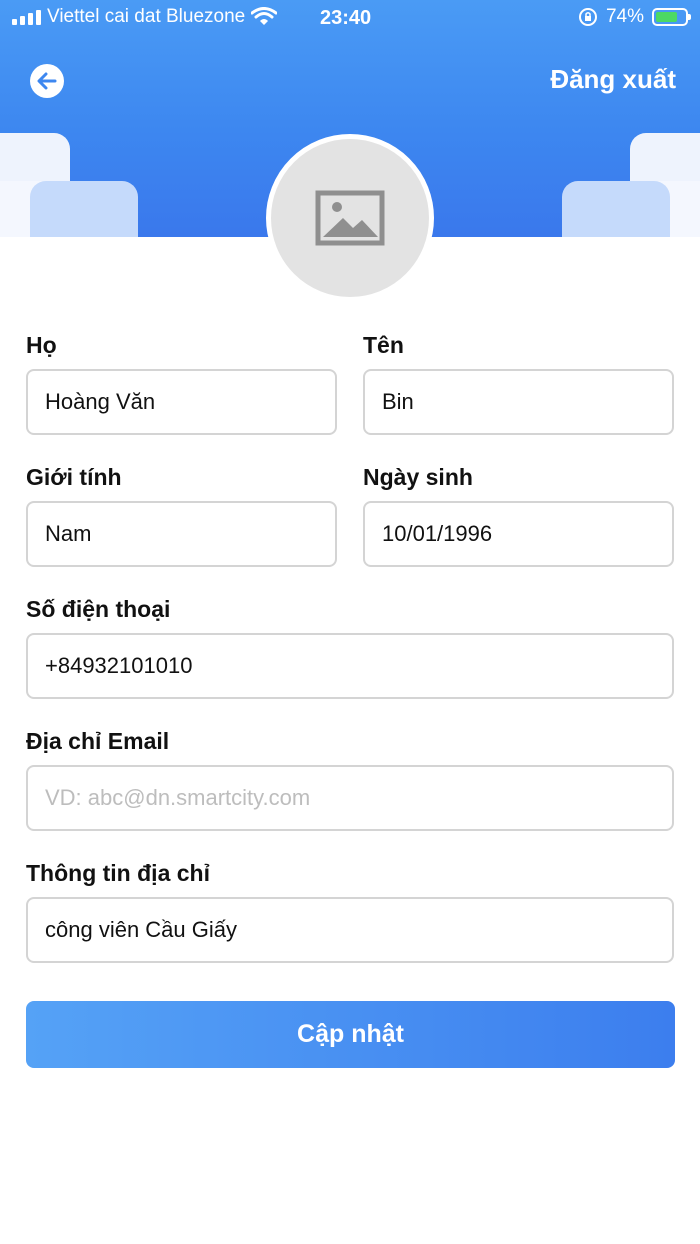 The width and height of the screenshot is (700, 1244). I want to click on rotation-lock-icon, so click(587, 17).